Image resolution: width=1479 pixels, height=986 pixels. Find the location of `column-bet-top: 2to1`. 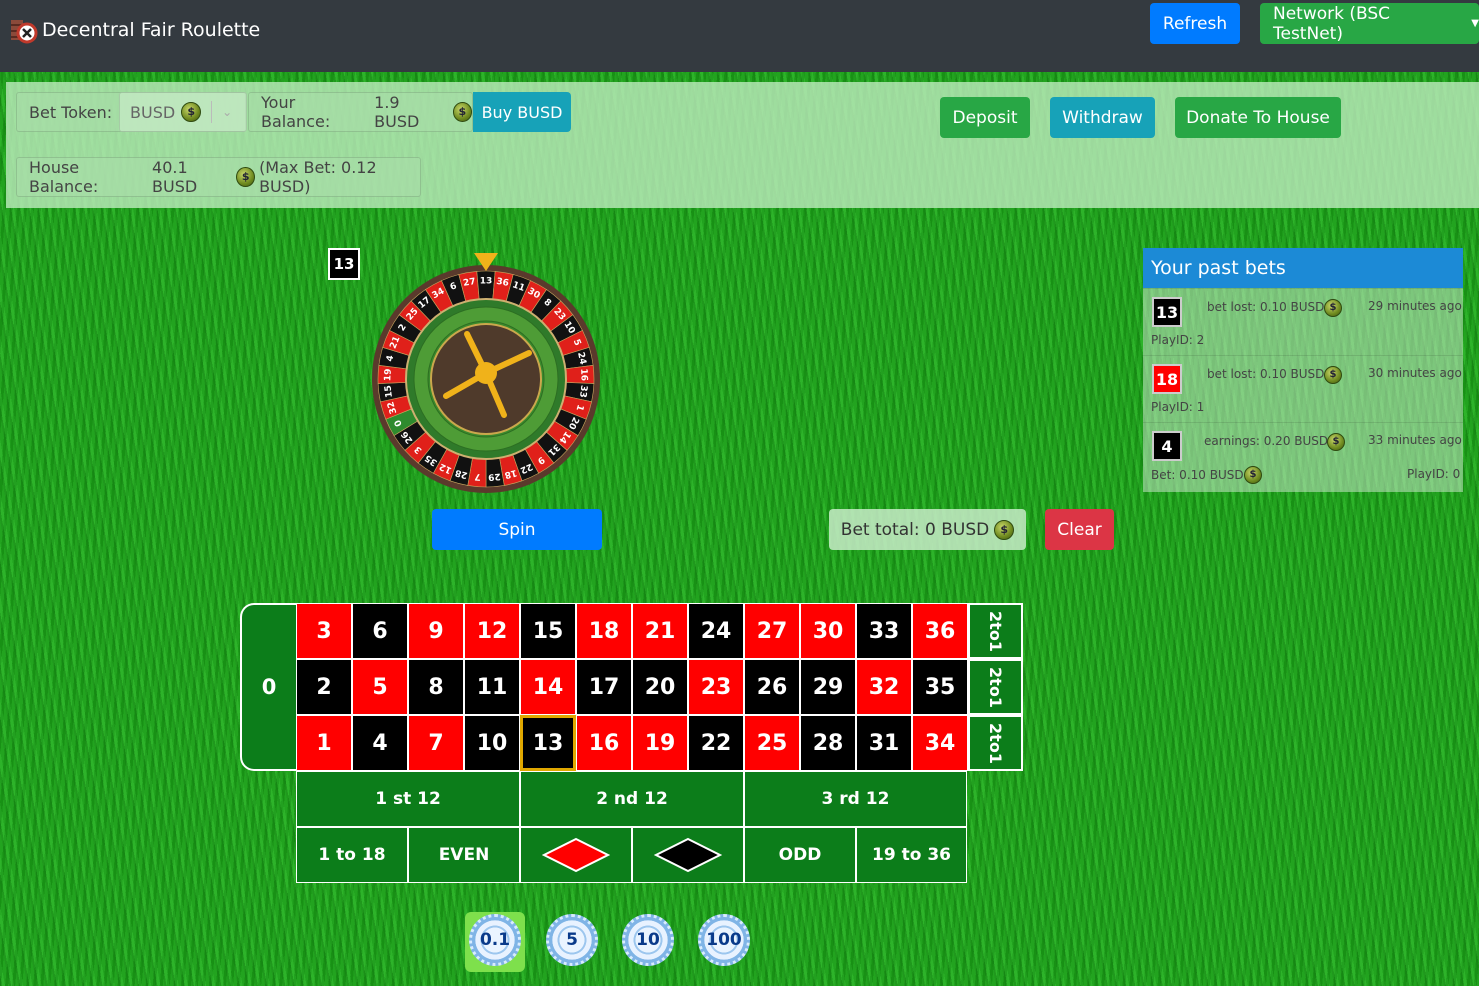

column-bet-top: 2to1 is located at coordinates (995, 631).